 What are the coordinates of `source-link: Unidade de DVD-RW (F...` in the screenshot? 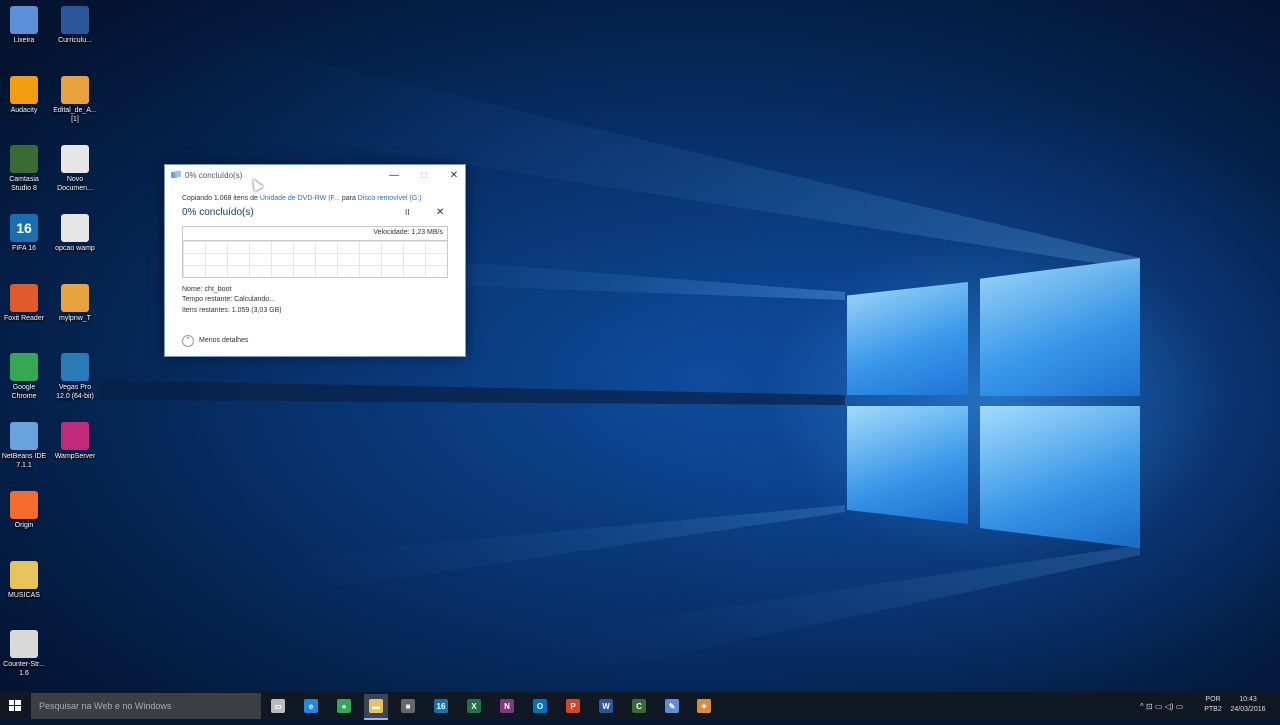 It's located at (300, 198).